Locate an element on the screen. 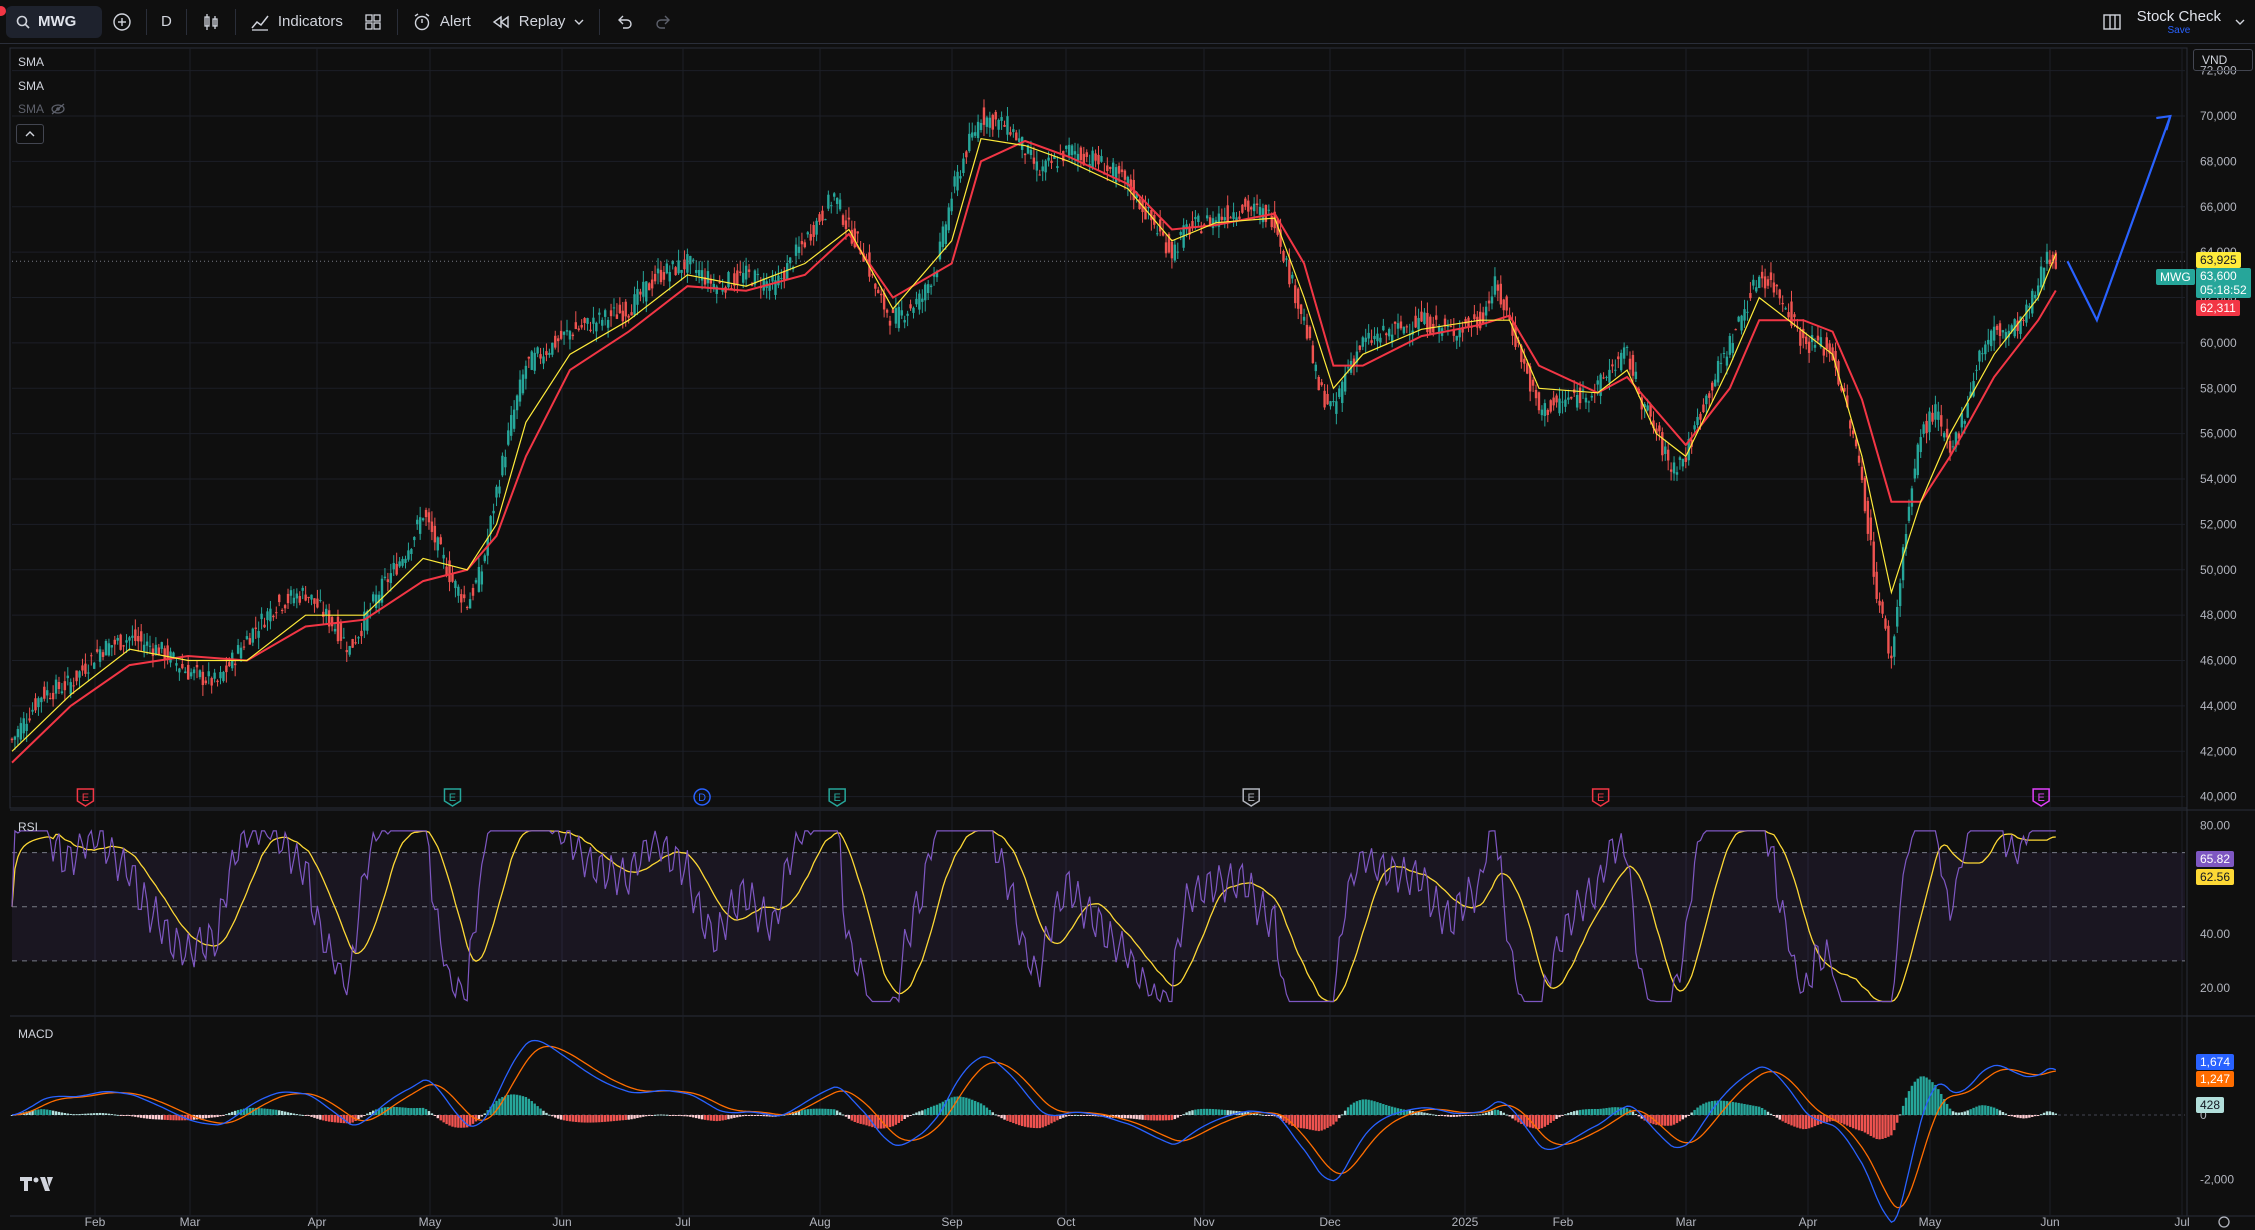 This screenshot has width=2255, height=1230. sma-legend-1: SMA is located at coordinates (31, 62).